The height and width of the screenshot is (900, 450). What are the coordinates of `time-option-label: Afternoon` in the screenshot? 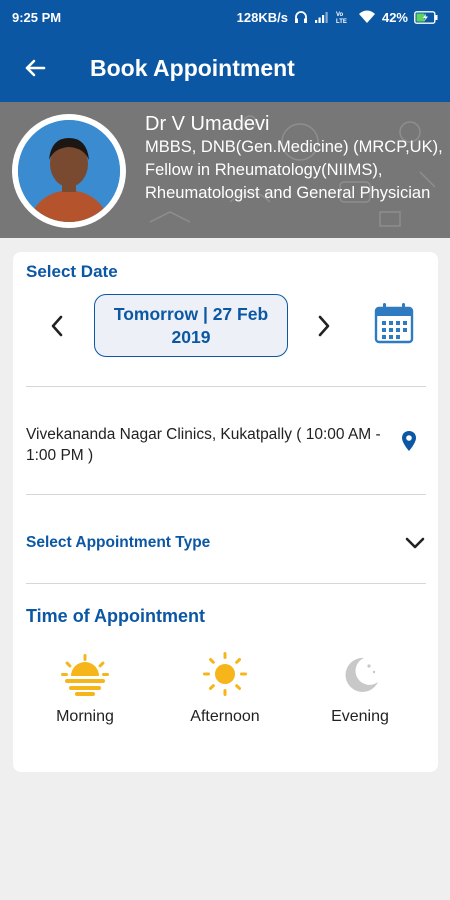 It's located at (225, 716).